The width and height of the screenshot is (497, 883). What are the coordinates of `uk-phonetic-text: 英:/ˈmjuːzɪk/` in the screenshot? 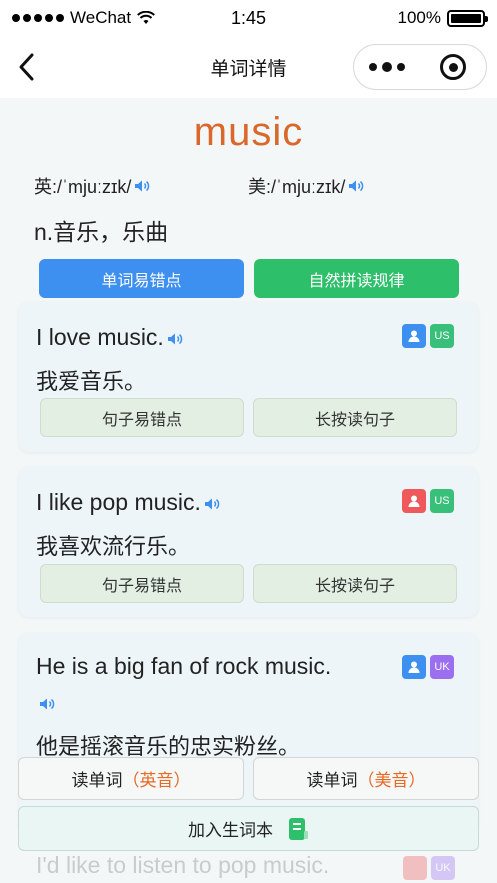 It's located at (83, 187).